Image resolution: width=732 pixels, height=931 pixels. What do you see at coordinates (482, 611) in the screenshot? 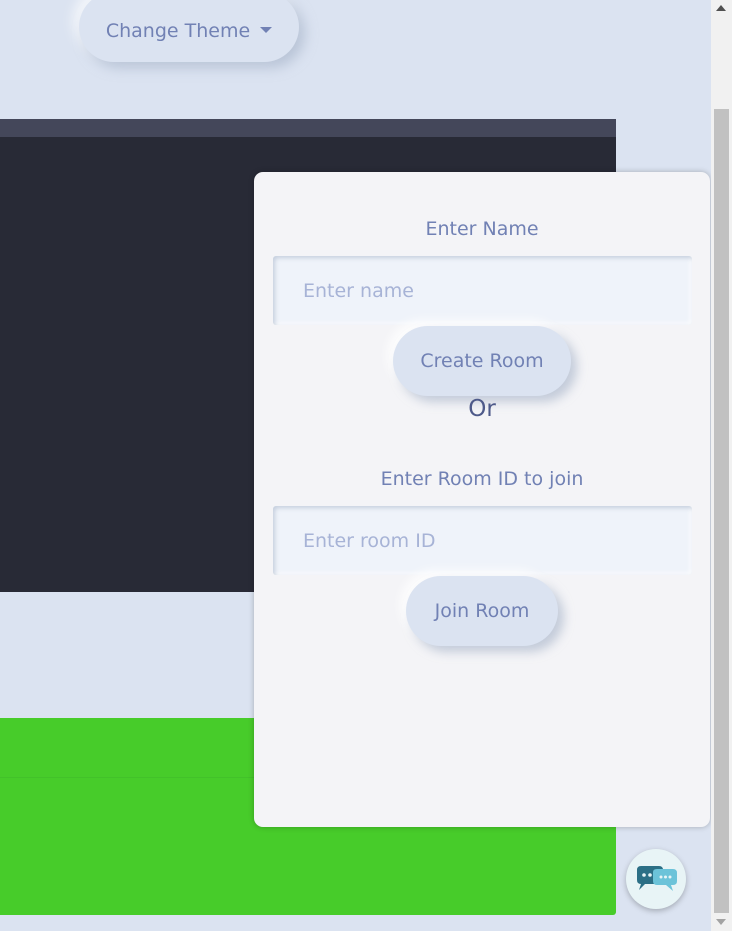
I see `join-room-button: Join Room` at bounding box center [482, 611].